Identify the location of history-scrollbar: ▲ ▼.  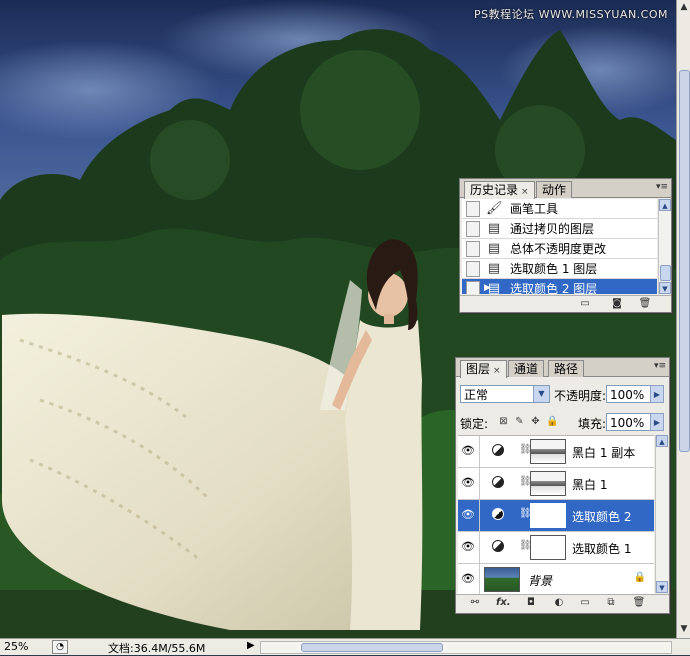
(664, 246).